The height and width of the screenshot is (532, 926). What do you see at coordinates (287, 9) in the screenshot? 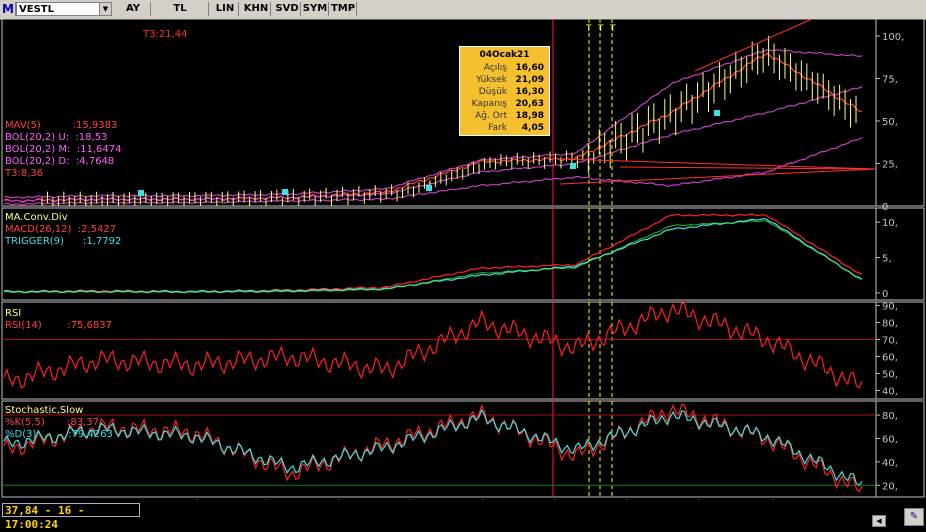
I see `svd-button: SVD` at bounding box center [287, 9].